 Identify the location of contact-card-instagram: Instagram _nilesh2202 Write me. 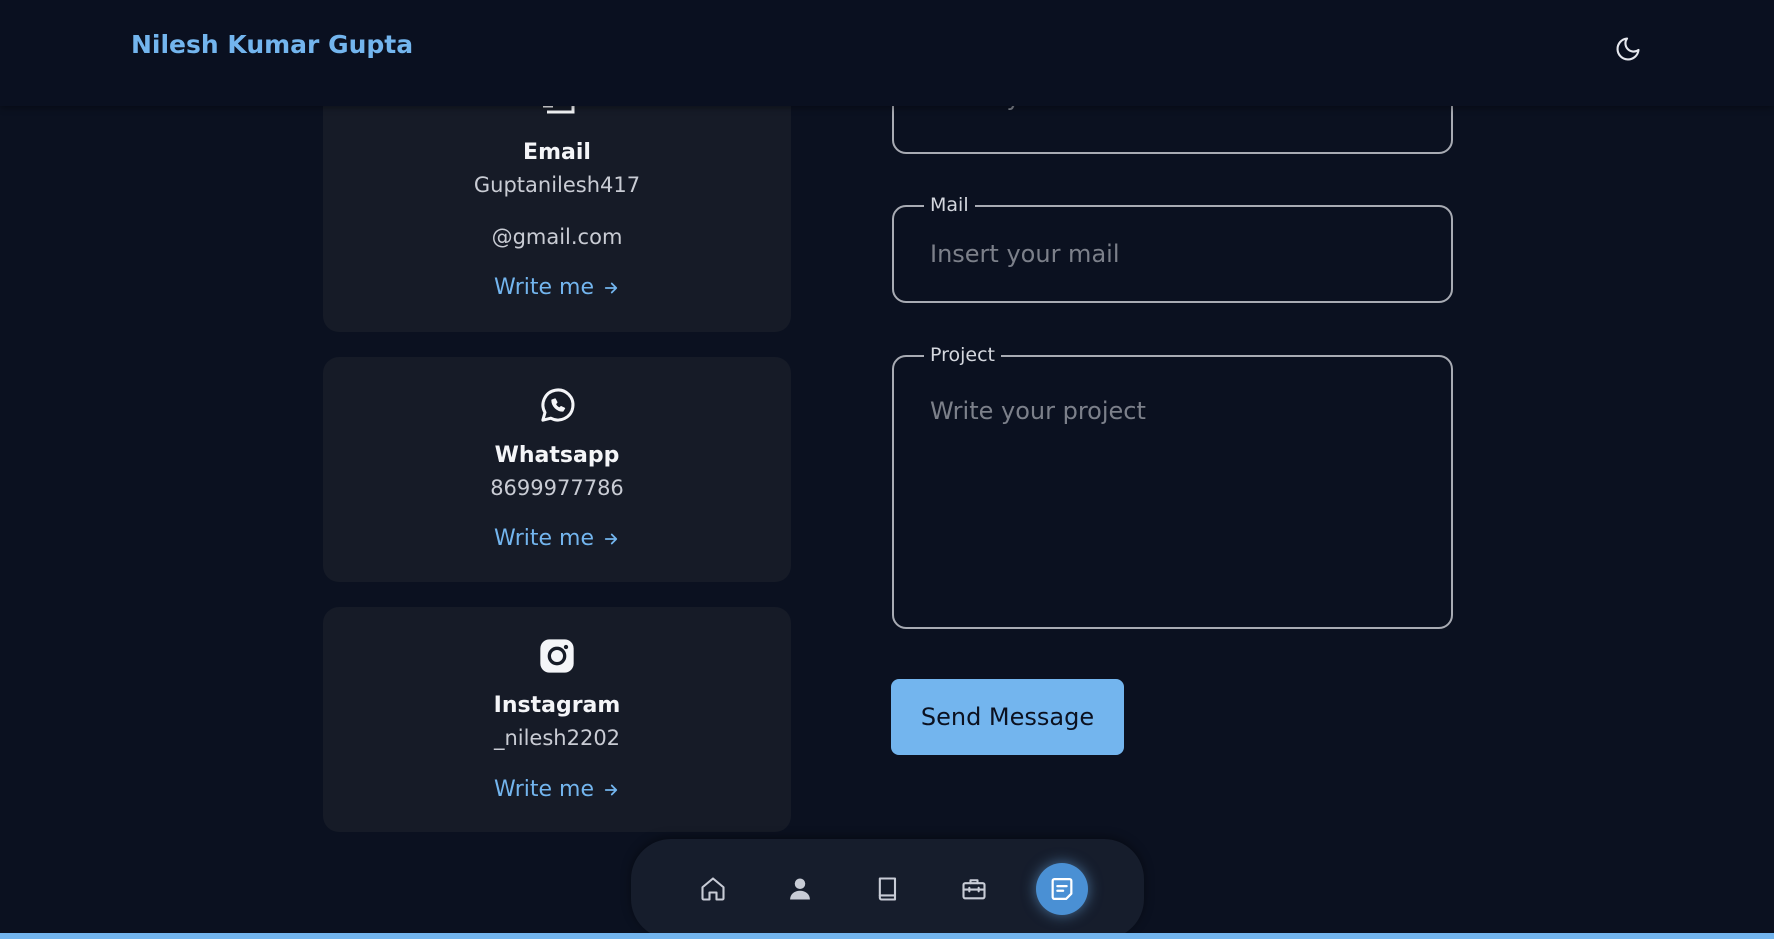
(557, 719).